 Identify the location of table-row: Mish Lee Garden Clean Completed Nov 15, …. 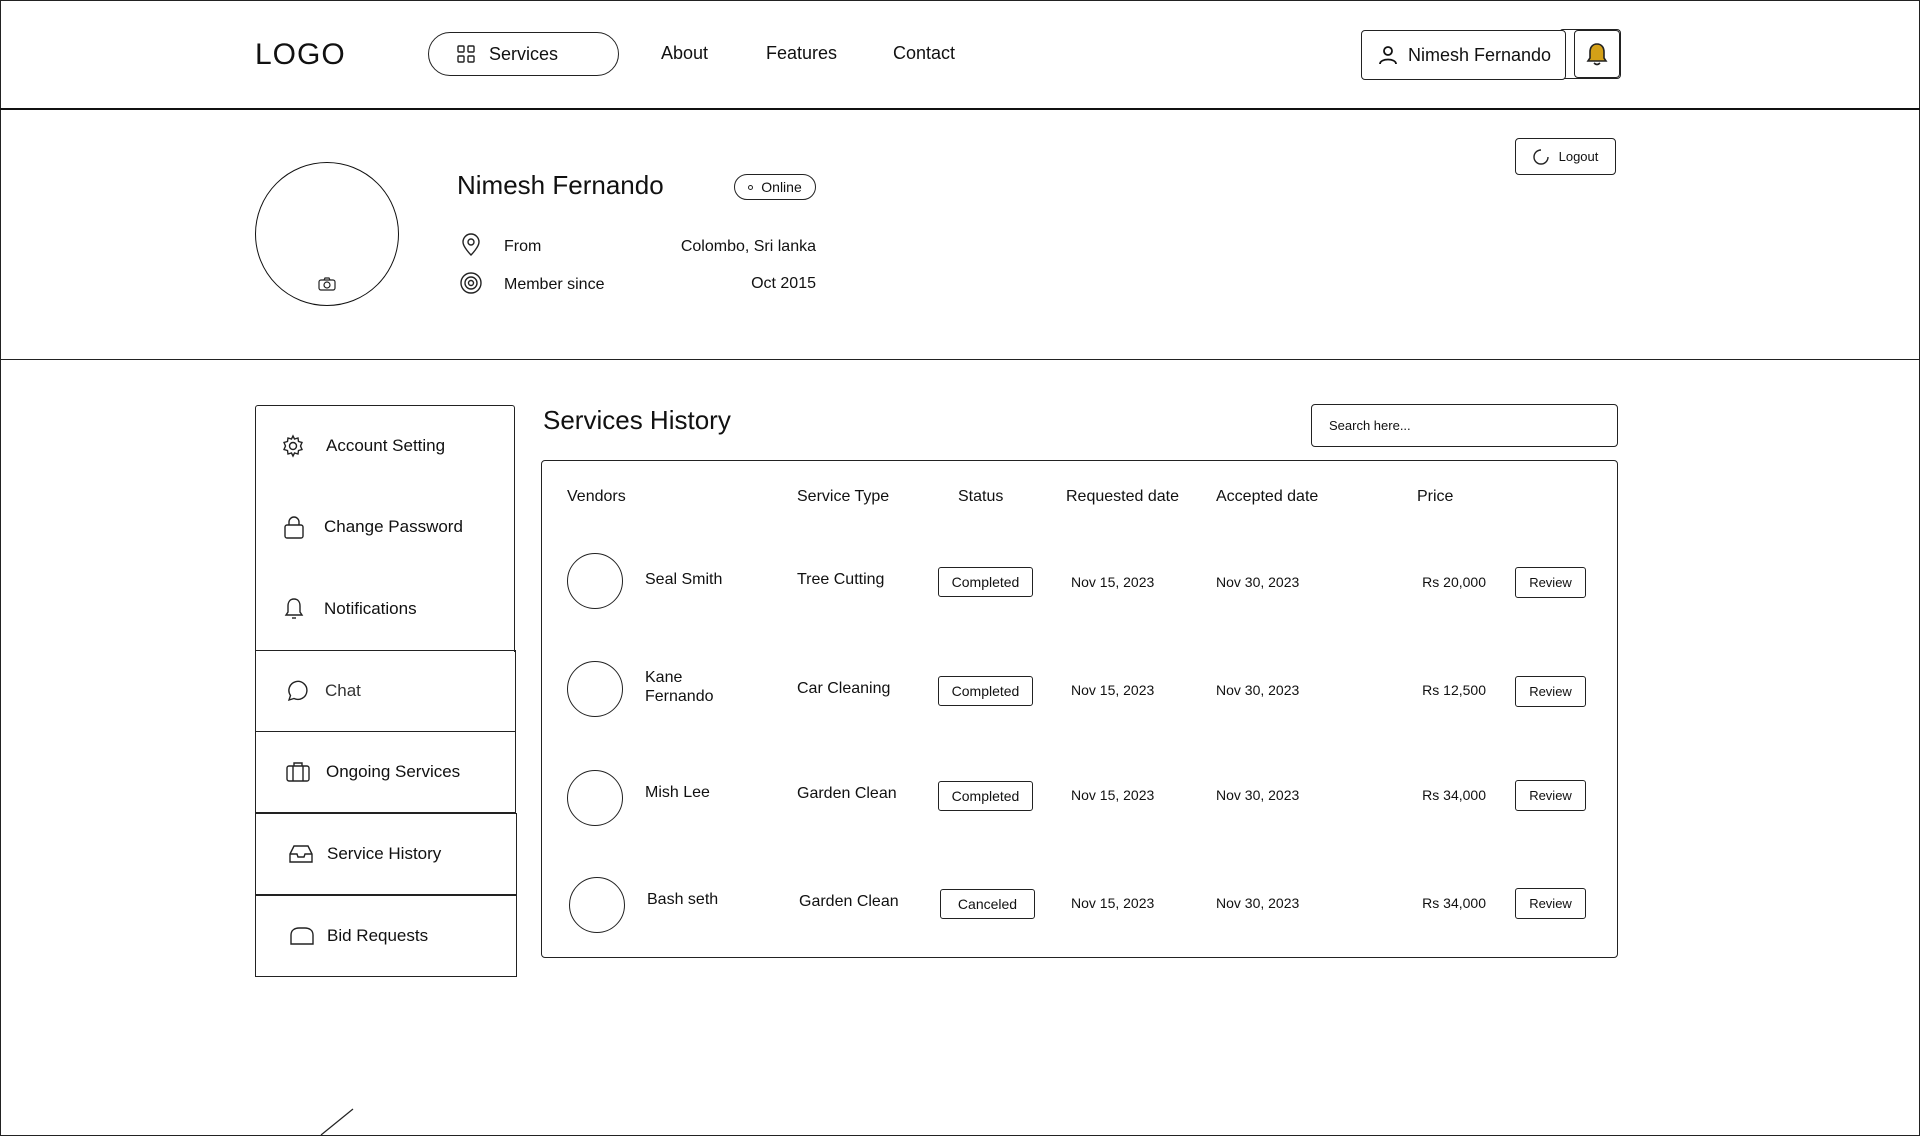
(1080, 805).